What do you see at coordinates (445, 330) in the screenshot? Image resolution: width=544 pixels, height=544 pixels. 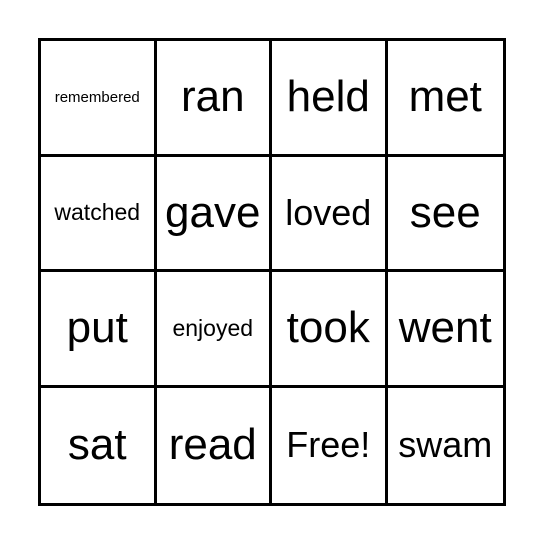 I see `bingo-cell: went` at bounding box center [445, 330].